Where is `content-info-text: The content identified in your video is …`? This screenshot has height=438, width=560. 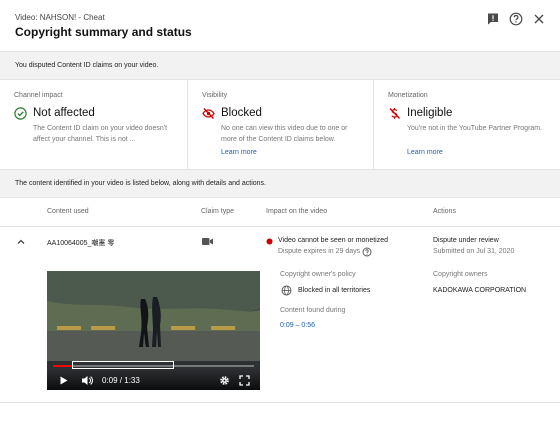 content-info-text: The content identified in your video is … is located at coordinates (140, 183).